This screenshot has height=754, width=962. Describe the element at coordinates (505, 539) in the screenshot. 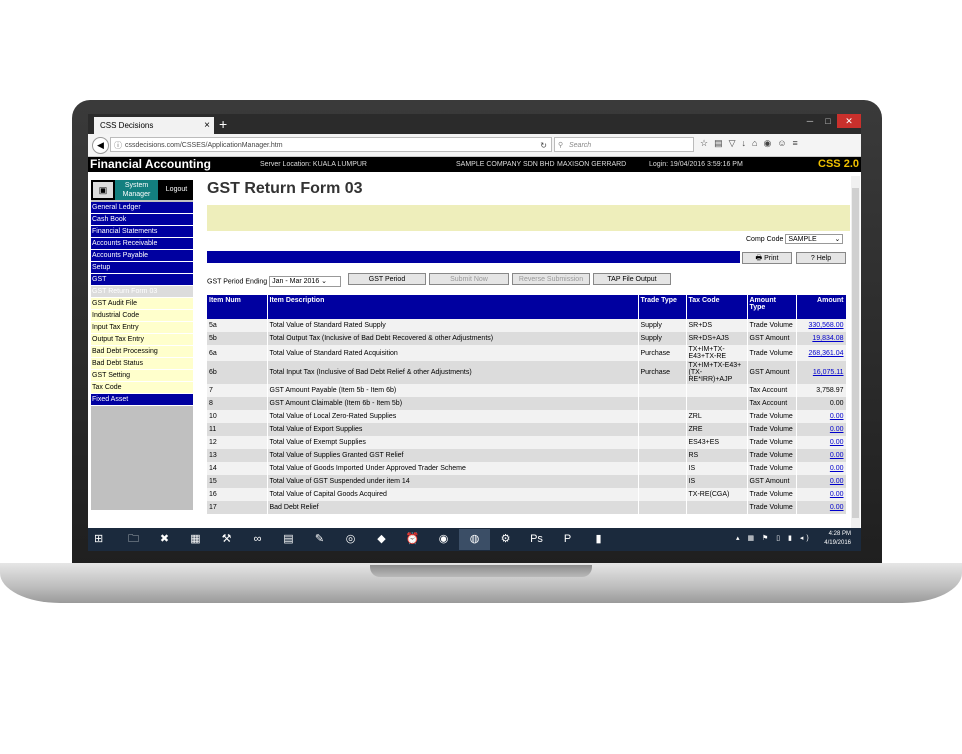

I see `settings-icon: ⚙` at that location.